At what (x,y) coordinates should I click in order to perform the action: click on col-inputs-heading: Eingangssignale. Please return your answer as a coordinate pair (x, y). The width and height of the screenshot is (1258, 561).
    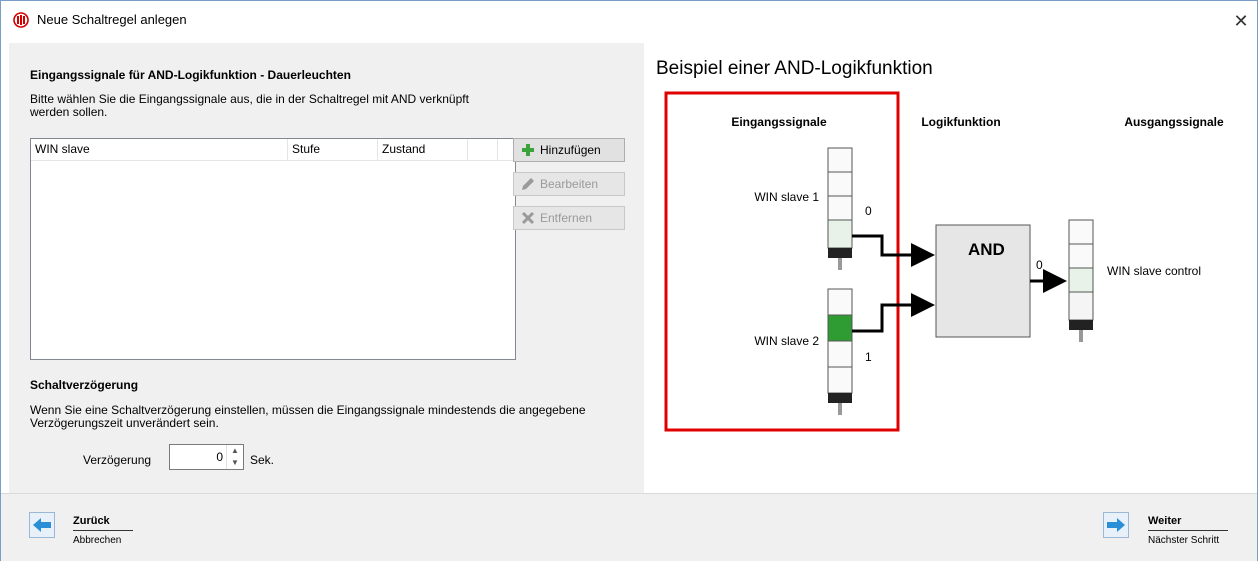
    Looking at the image, I should click on (779, 122).